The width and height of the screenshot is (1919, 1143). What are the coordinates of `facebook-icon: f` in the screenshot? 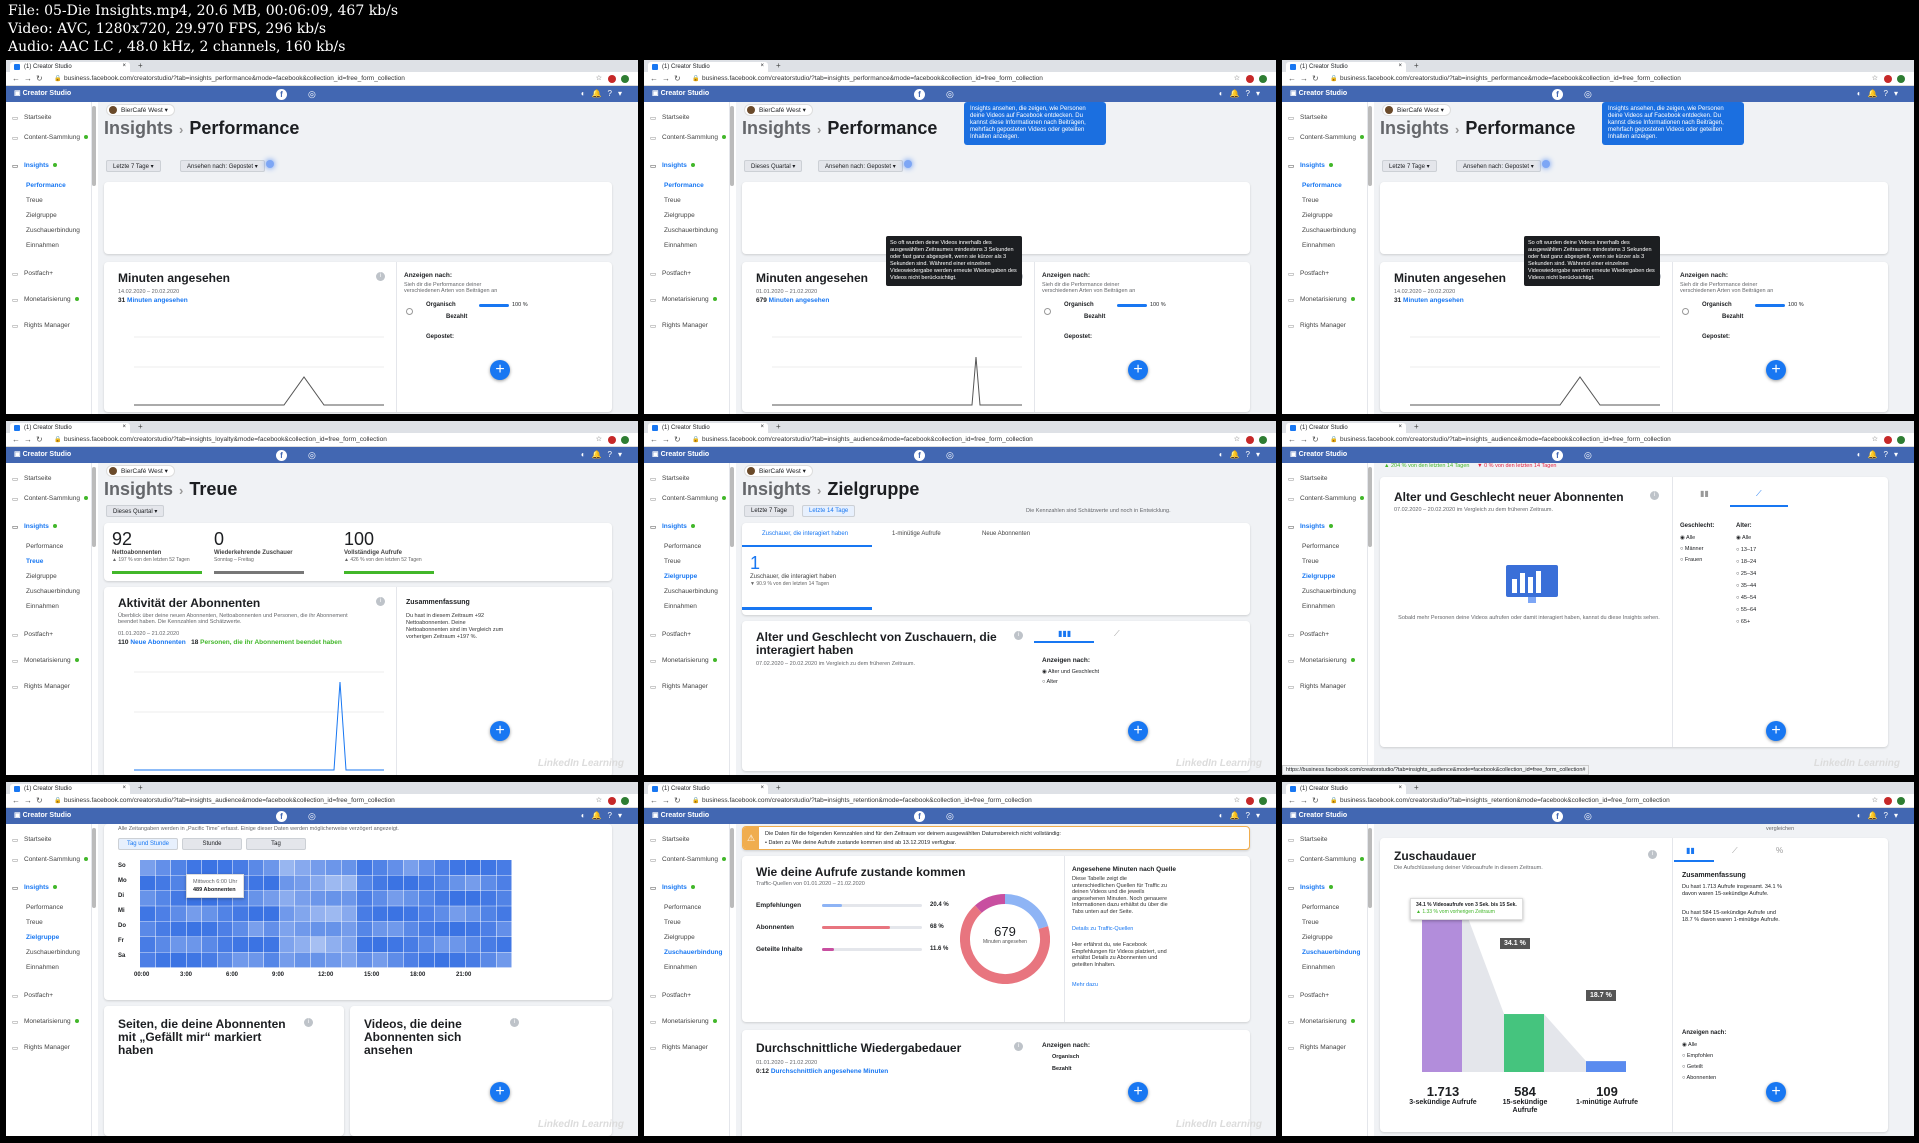 It's located at (919, 94).